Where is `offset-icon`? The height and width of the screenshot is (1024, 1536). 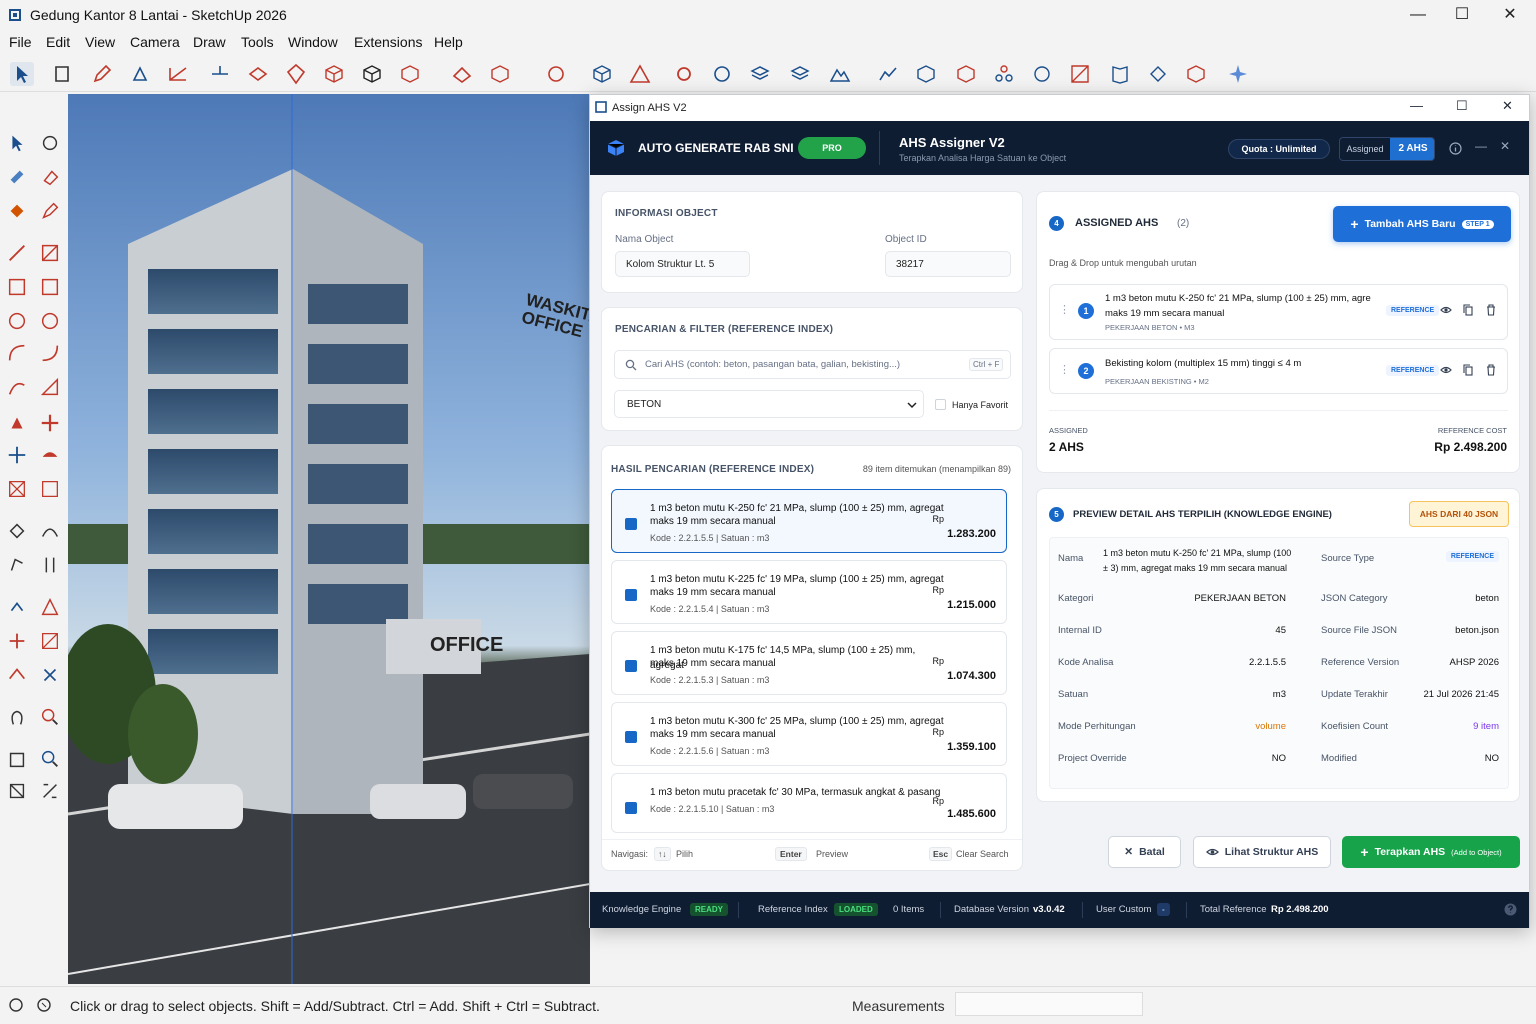 offset-icon is located at coordinates (50, 489).